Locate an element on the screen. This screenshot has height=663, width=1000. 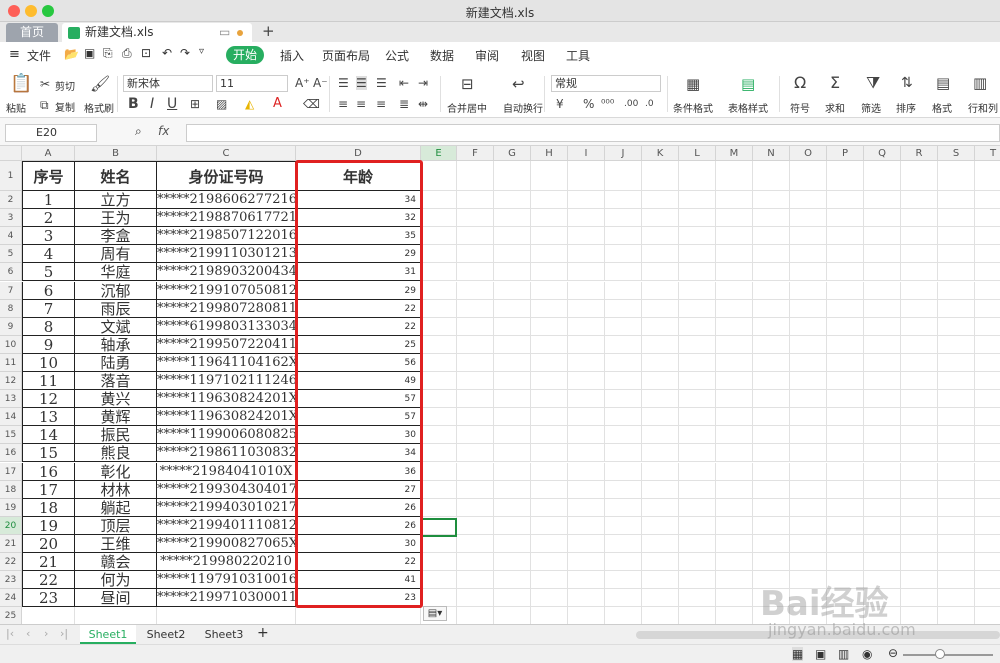
format-painter-button: 格式刷 is located at coordinates (99, 107).